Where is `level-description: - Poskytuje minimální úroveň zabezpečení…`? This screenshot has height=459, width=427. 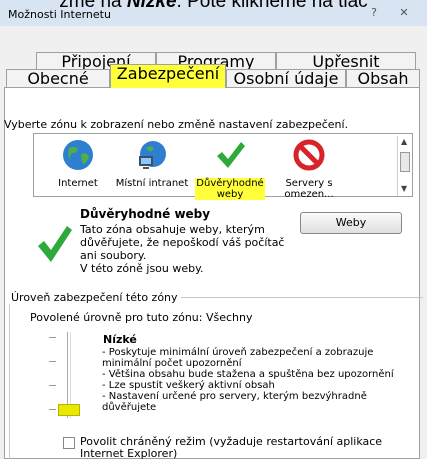 level-description: - Poskytuje minimální úroveň zabezpečení… is located at coordinates (252, 380).